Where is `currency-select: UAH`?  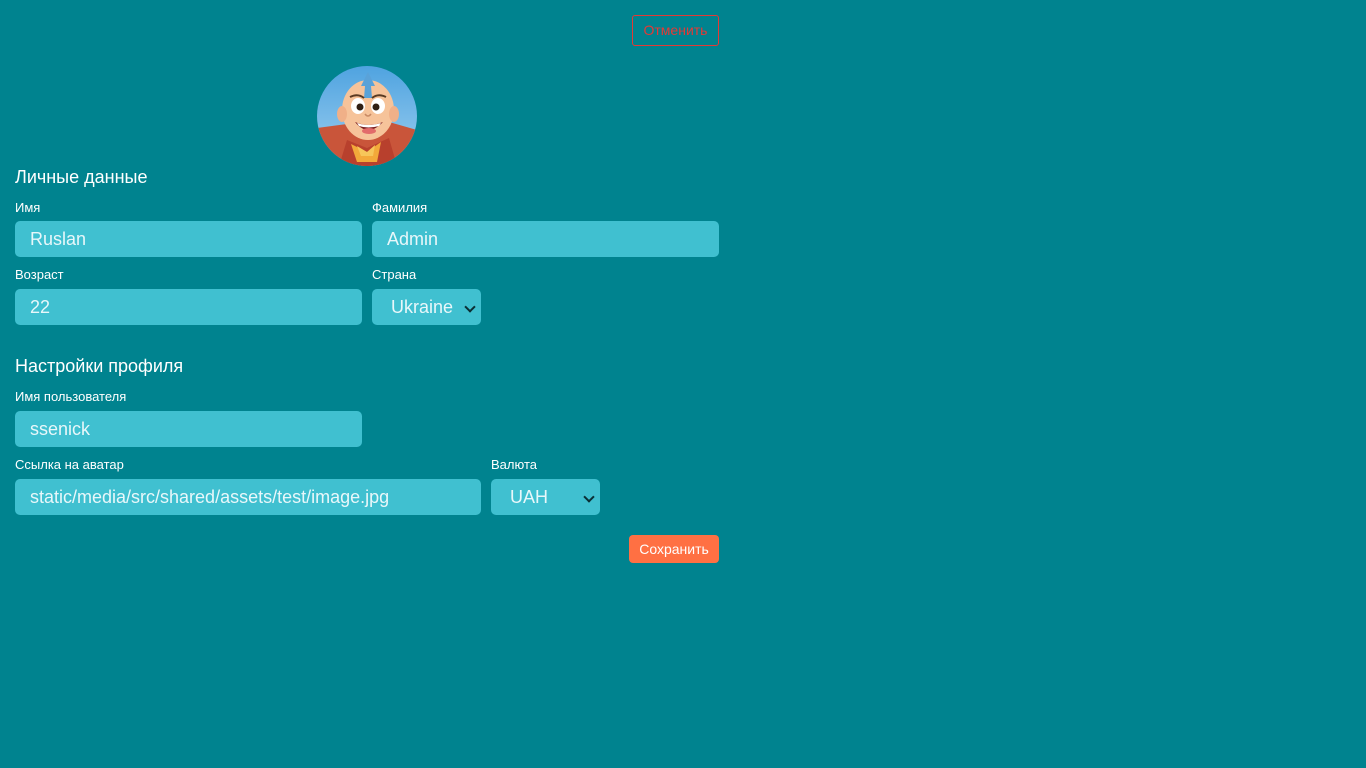 currency-select: UAH is located at coordinates (545, 497).